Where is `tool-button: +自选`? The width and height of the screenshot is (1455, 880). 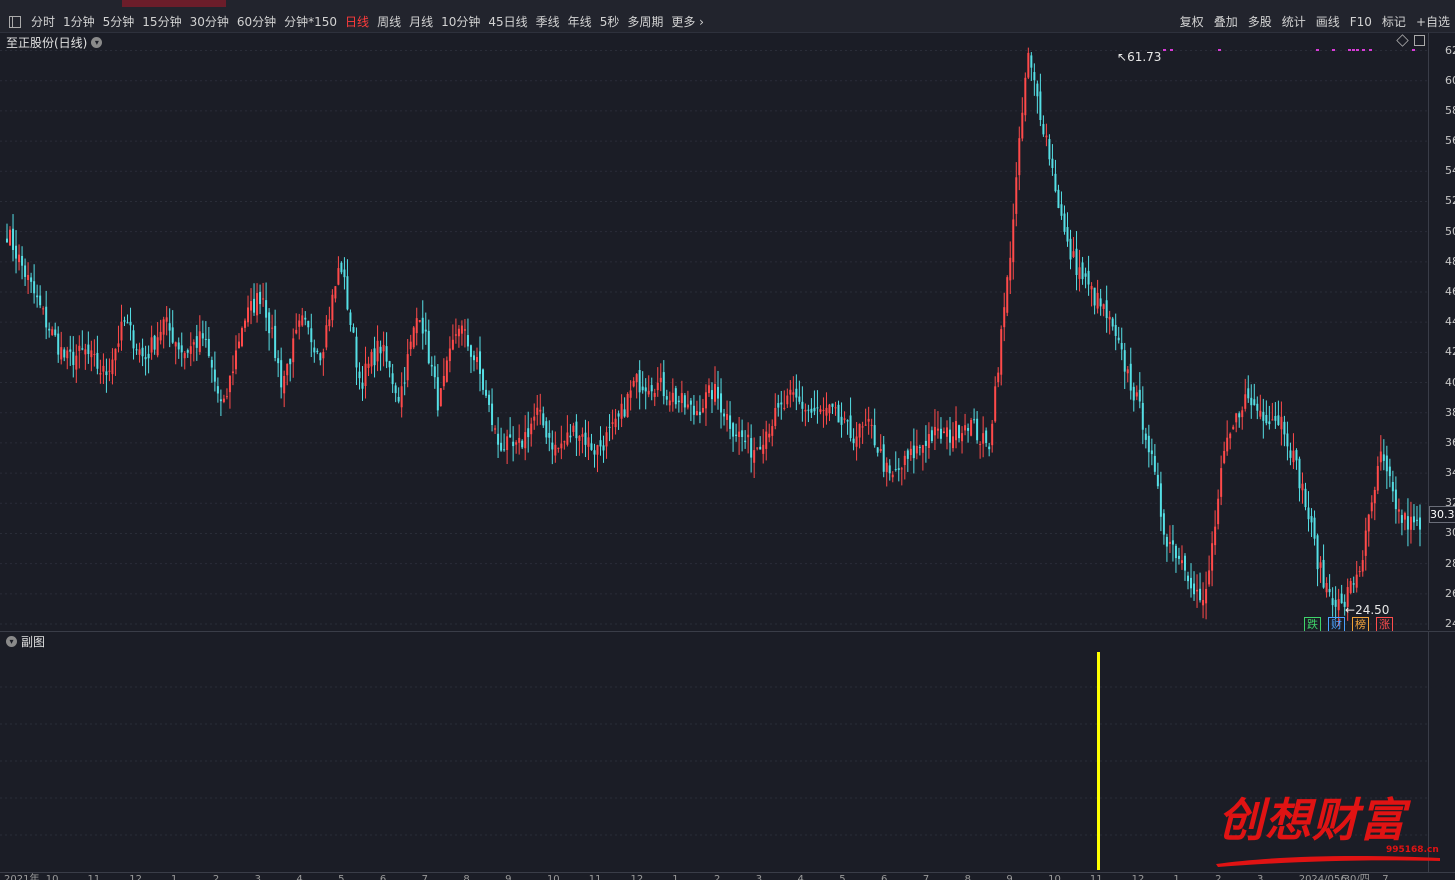
tool-button: +自选 is located at coordinates (1433, 22).